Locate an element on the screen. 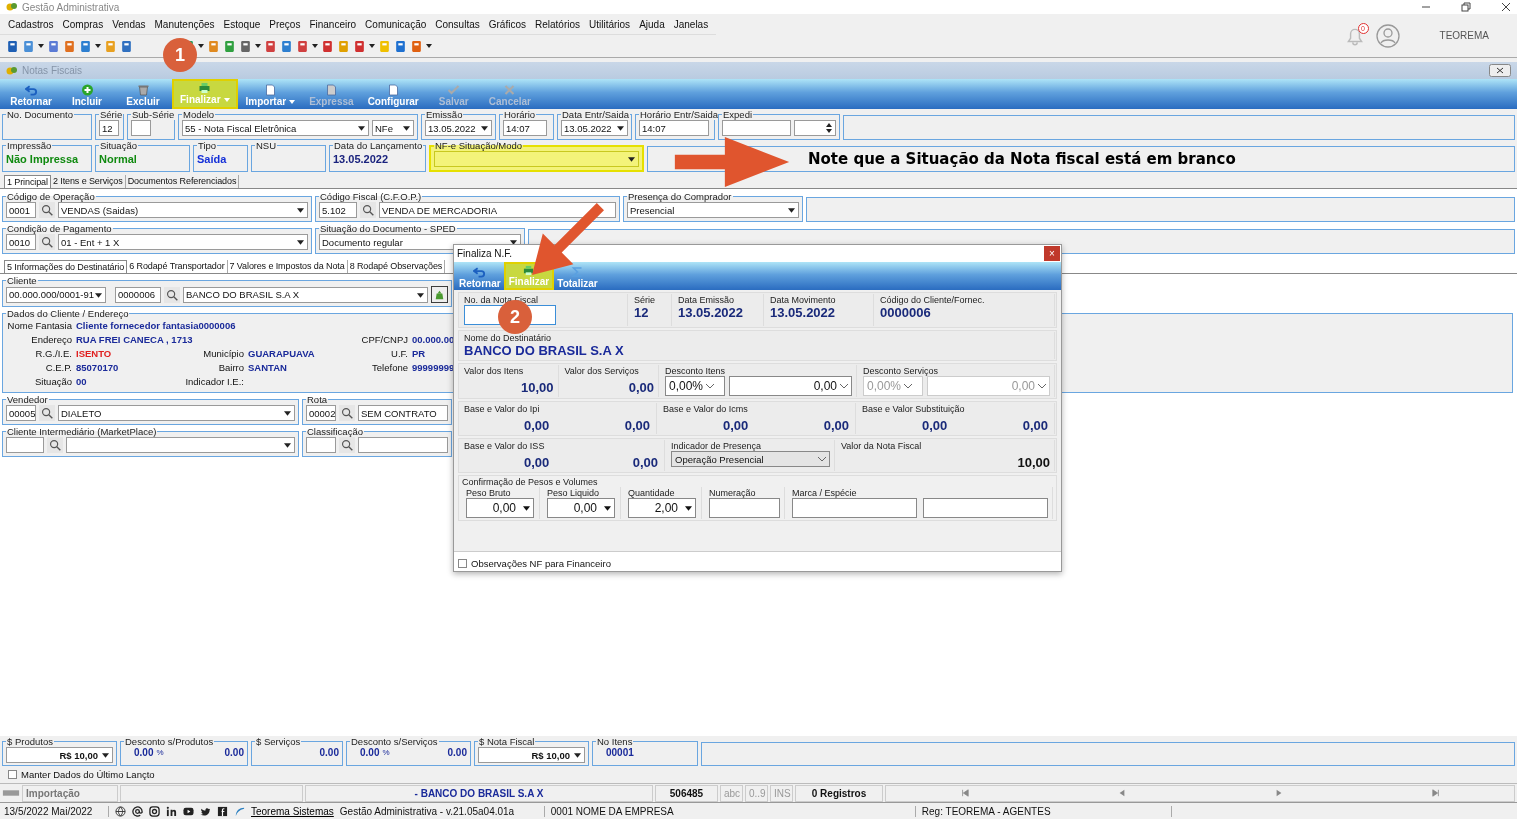 The image size is (1517, 819). field-label: Telefone is located at coordinates (389, 367).